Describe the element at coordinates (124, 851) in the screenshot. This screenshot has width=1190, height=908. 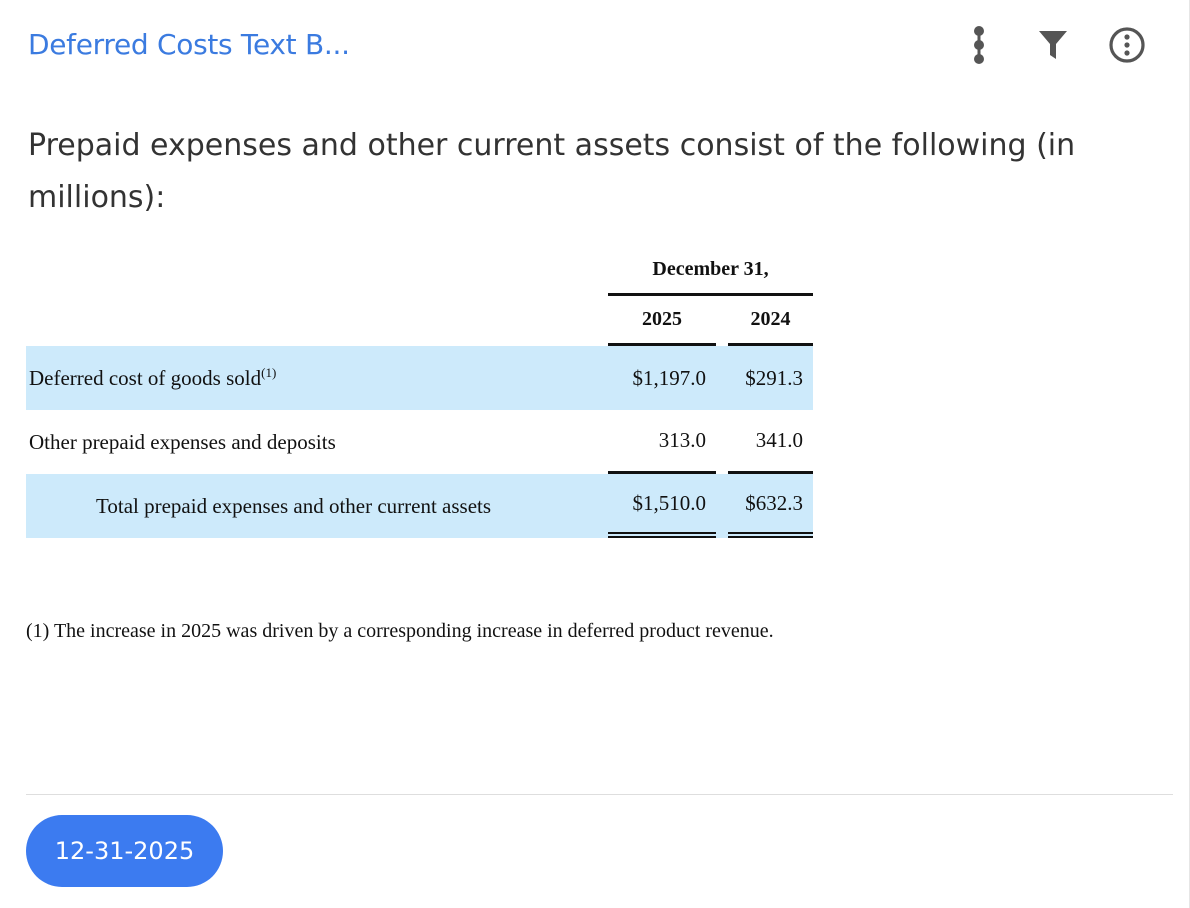
I see `date-chip: 12-31-2025` at that location.